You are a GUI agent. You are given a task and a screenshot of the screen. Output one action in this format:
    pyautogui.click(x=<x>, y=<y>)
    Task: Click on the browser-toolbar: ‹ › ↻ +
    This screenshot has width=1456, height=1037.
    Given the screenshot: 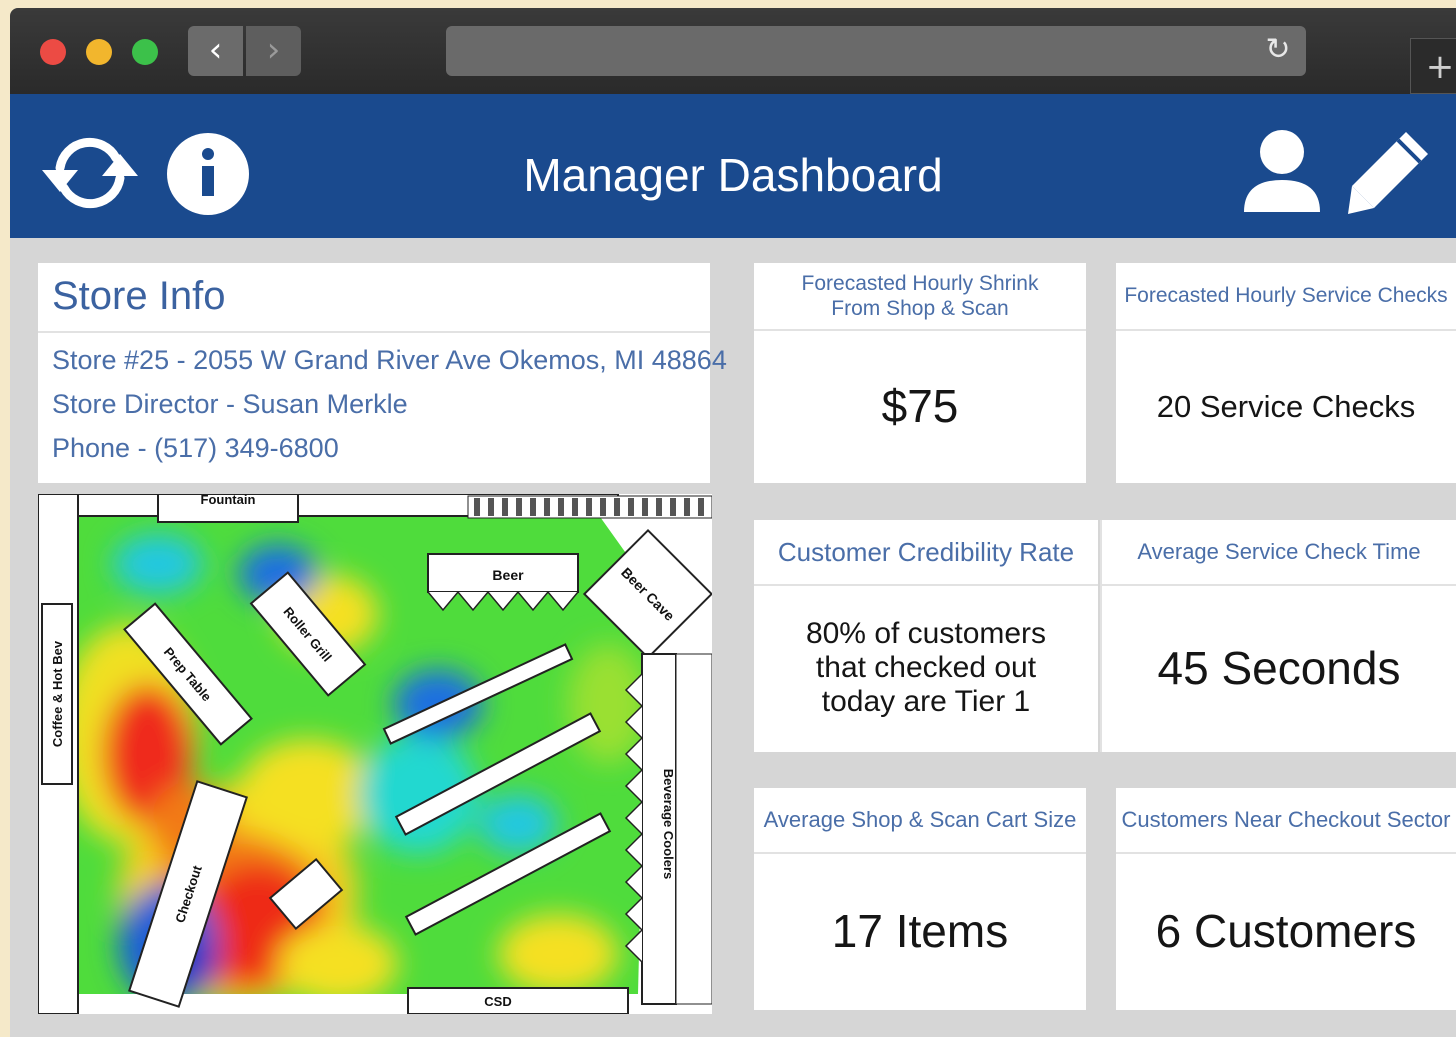 What is the action you would take?
    pyautogui.click(x=733, y=51)
    